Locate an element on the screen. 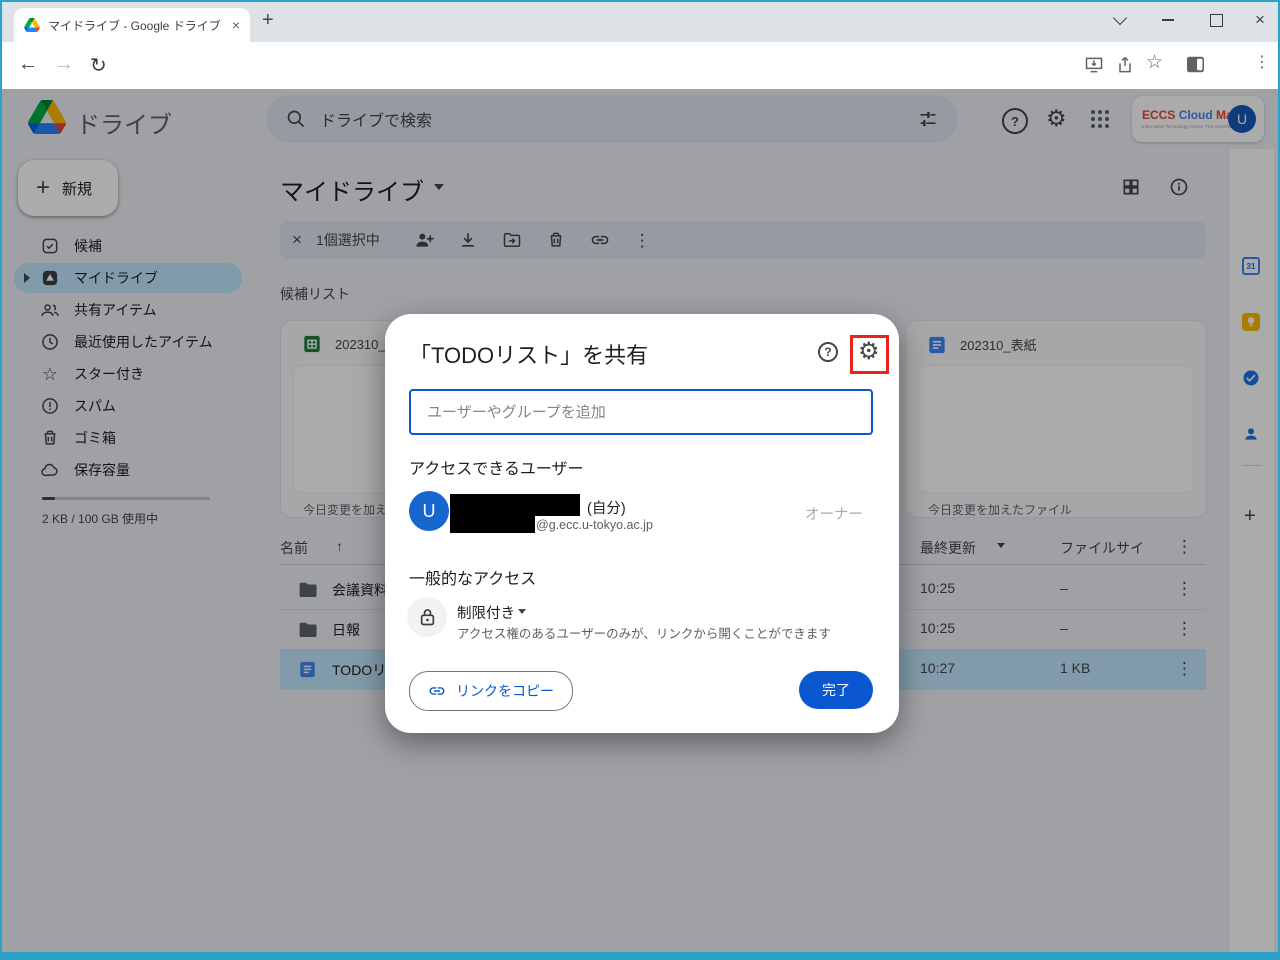  browser-tab-bar: マイドライブ - Google ドライブ × + × is located at coordinates (640, 22).